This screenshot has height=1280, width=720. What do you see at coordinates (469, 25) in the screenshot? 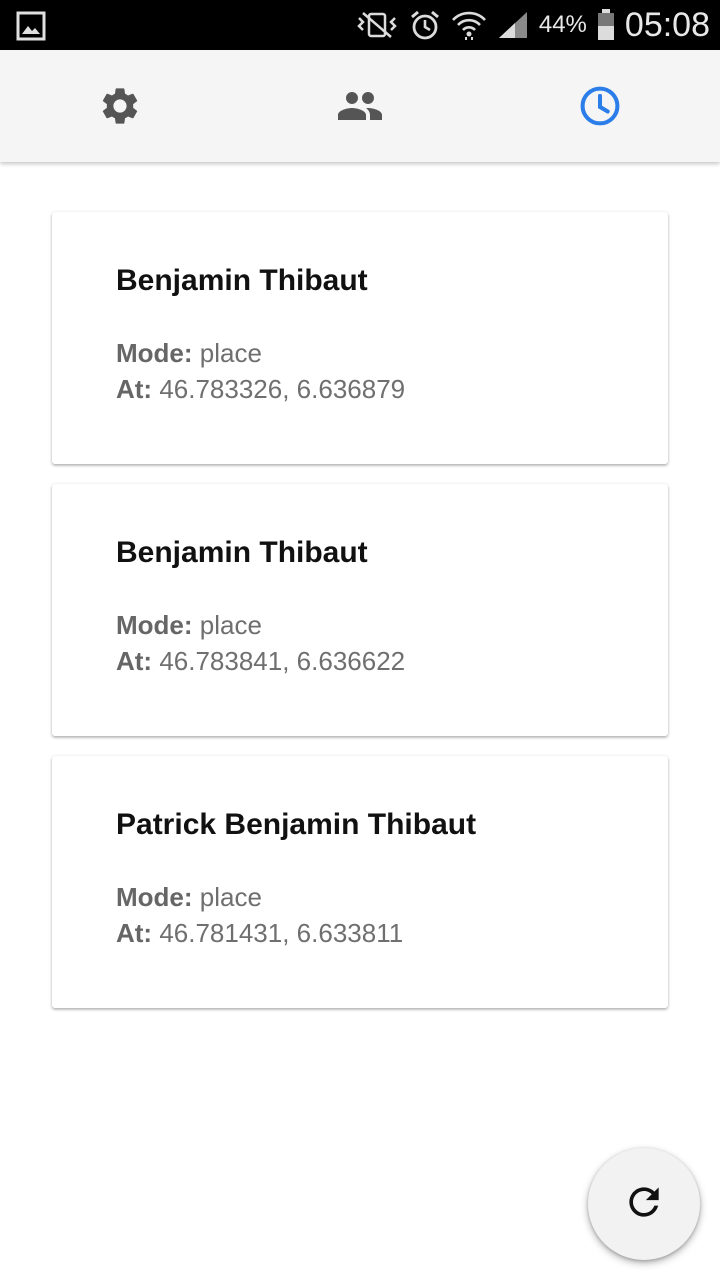
I see `wifi-icon` at bounding box center [469, 25].